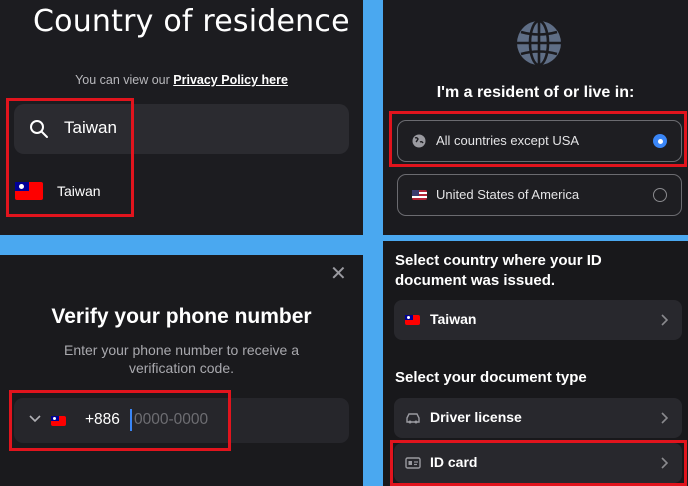 This screenshot has height=486, width=688. Describe the element at coordinates (538, 418) in the screenshot. I see `doc-type-driver-license: Driver license` at that location.